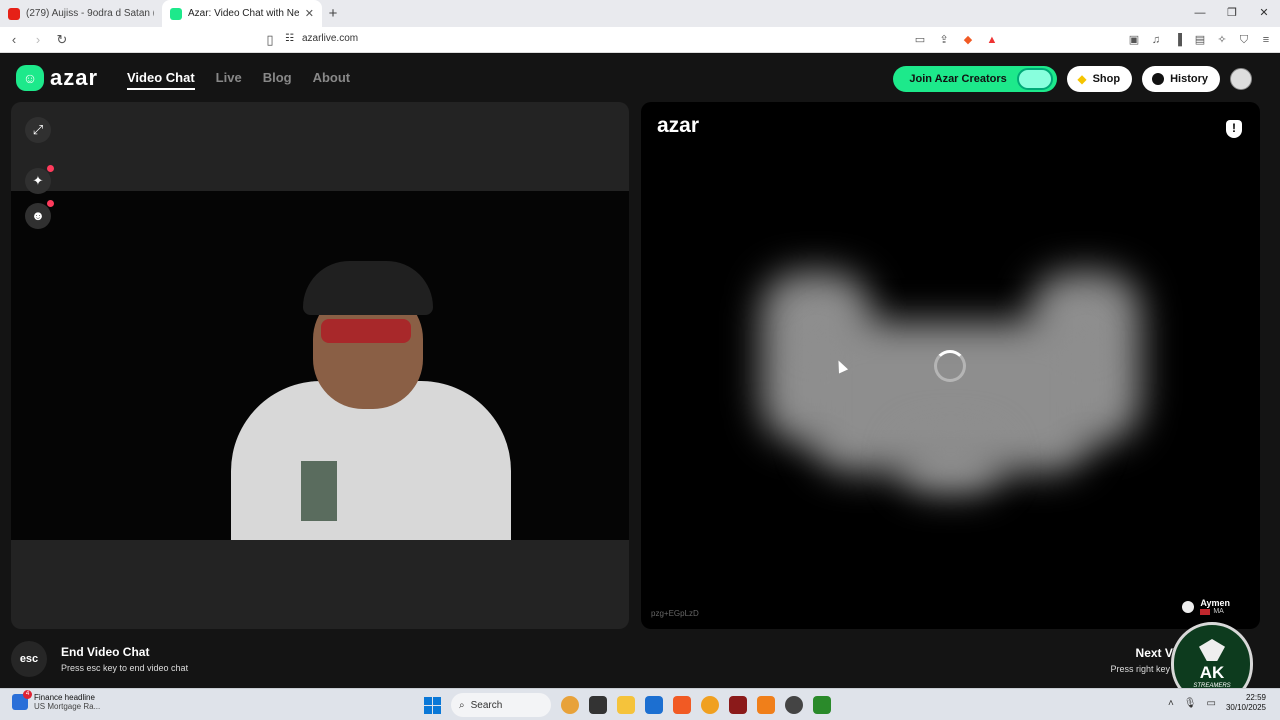 The image size is (1280, 720). I want to click on tab-title: (279) Aujiss - 9odra d Satan (AU) TH, so click(90, 13).